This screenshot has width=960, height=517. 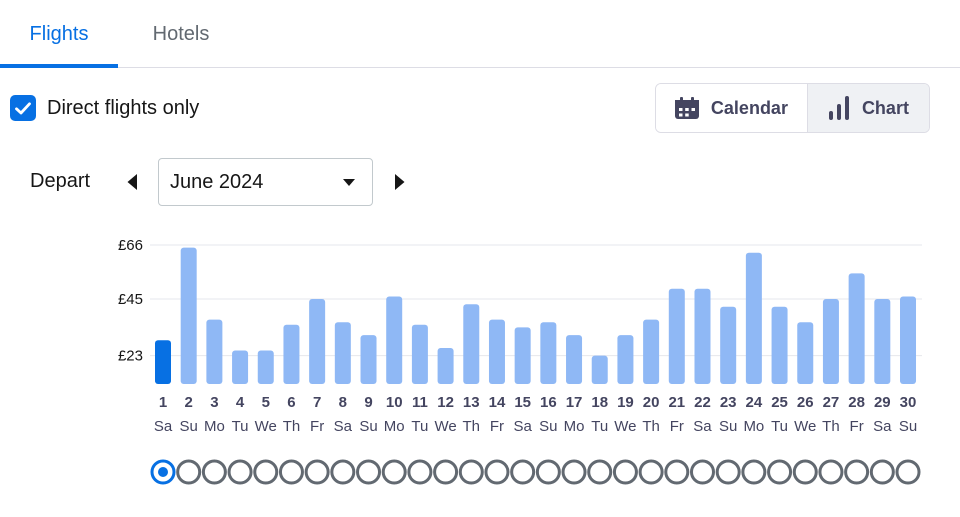 I want to click on day-number-label: 19, so click(x=625, y=402).